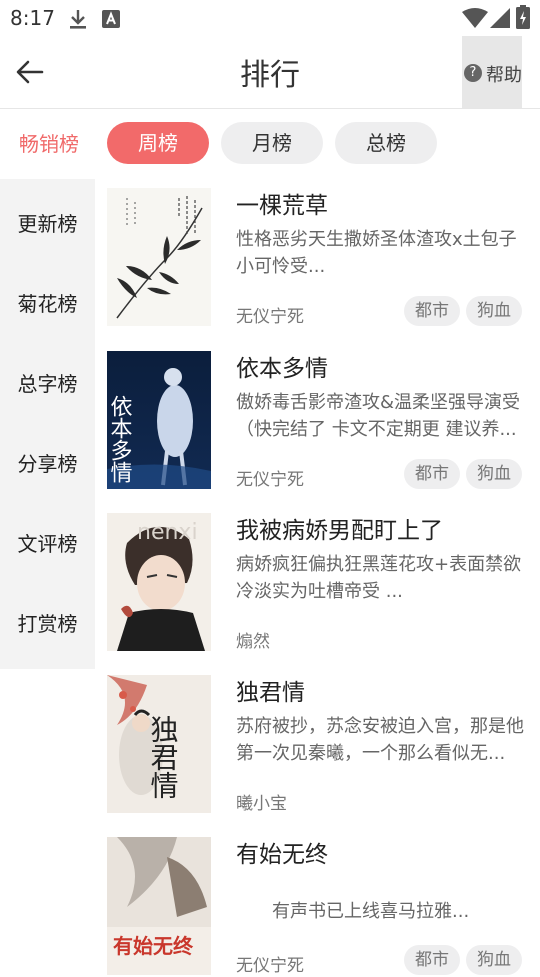 The image size is (540, 977). I want to click on tab-weekly: 周榜, so click(158, 143).